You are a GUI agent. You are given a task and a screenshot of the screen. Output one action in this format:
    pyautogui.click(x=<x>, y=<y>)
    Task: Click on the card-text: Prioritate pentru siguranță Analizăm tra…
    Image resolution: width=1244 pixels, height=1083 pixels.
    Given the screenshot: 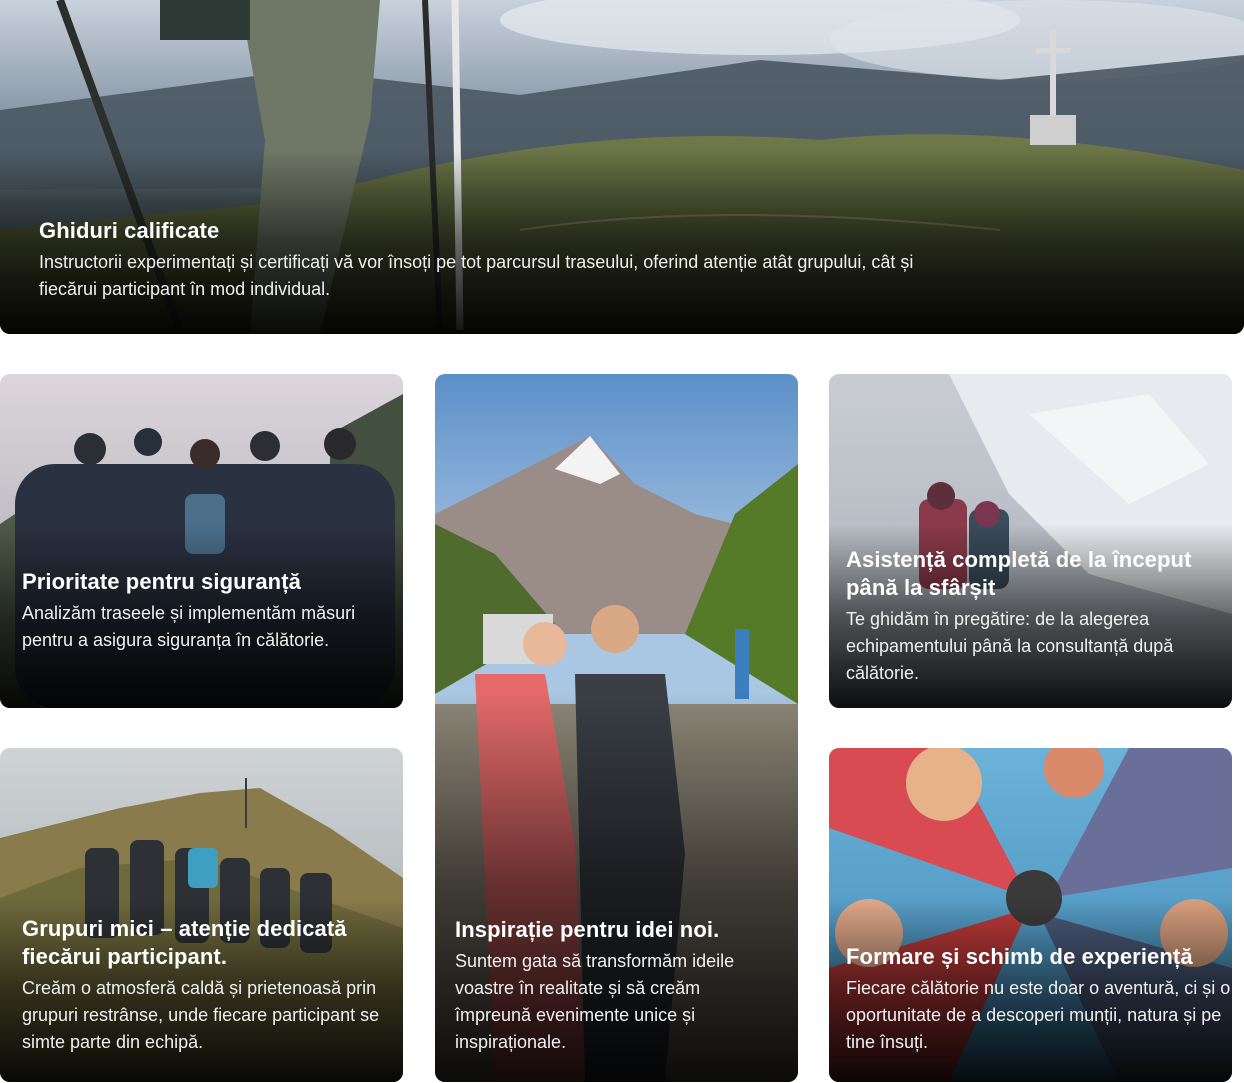 What is the action you would take?
    pyautogui.click(x=192, y=611)
    